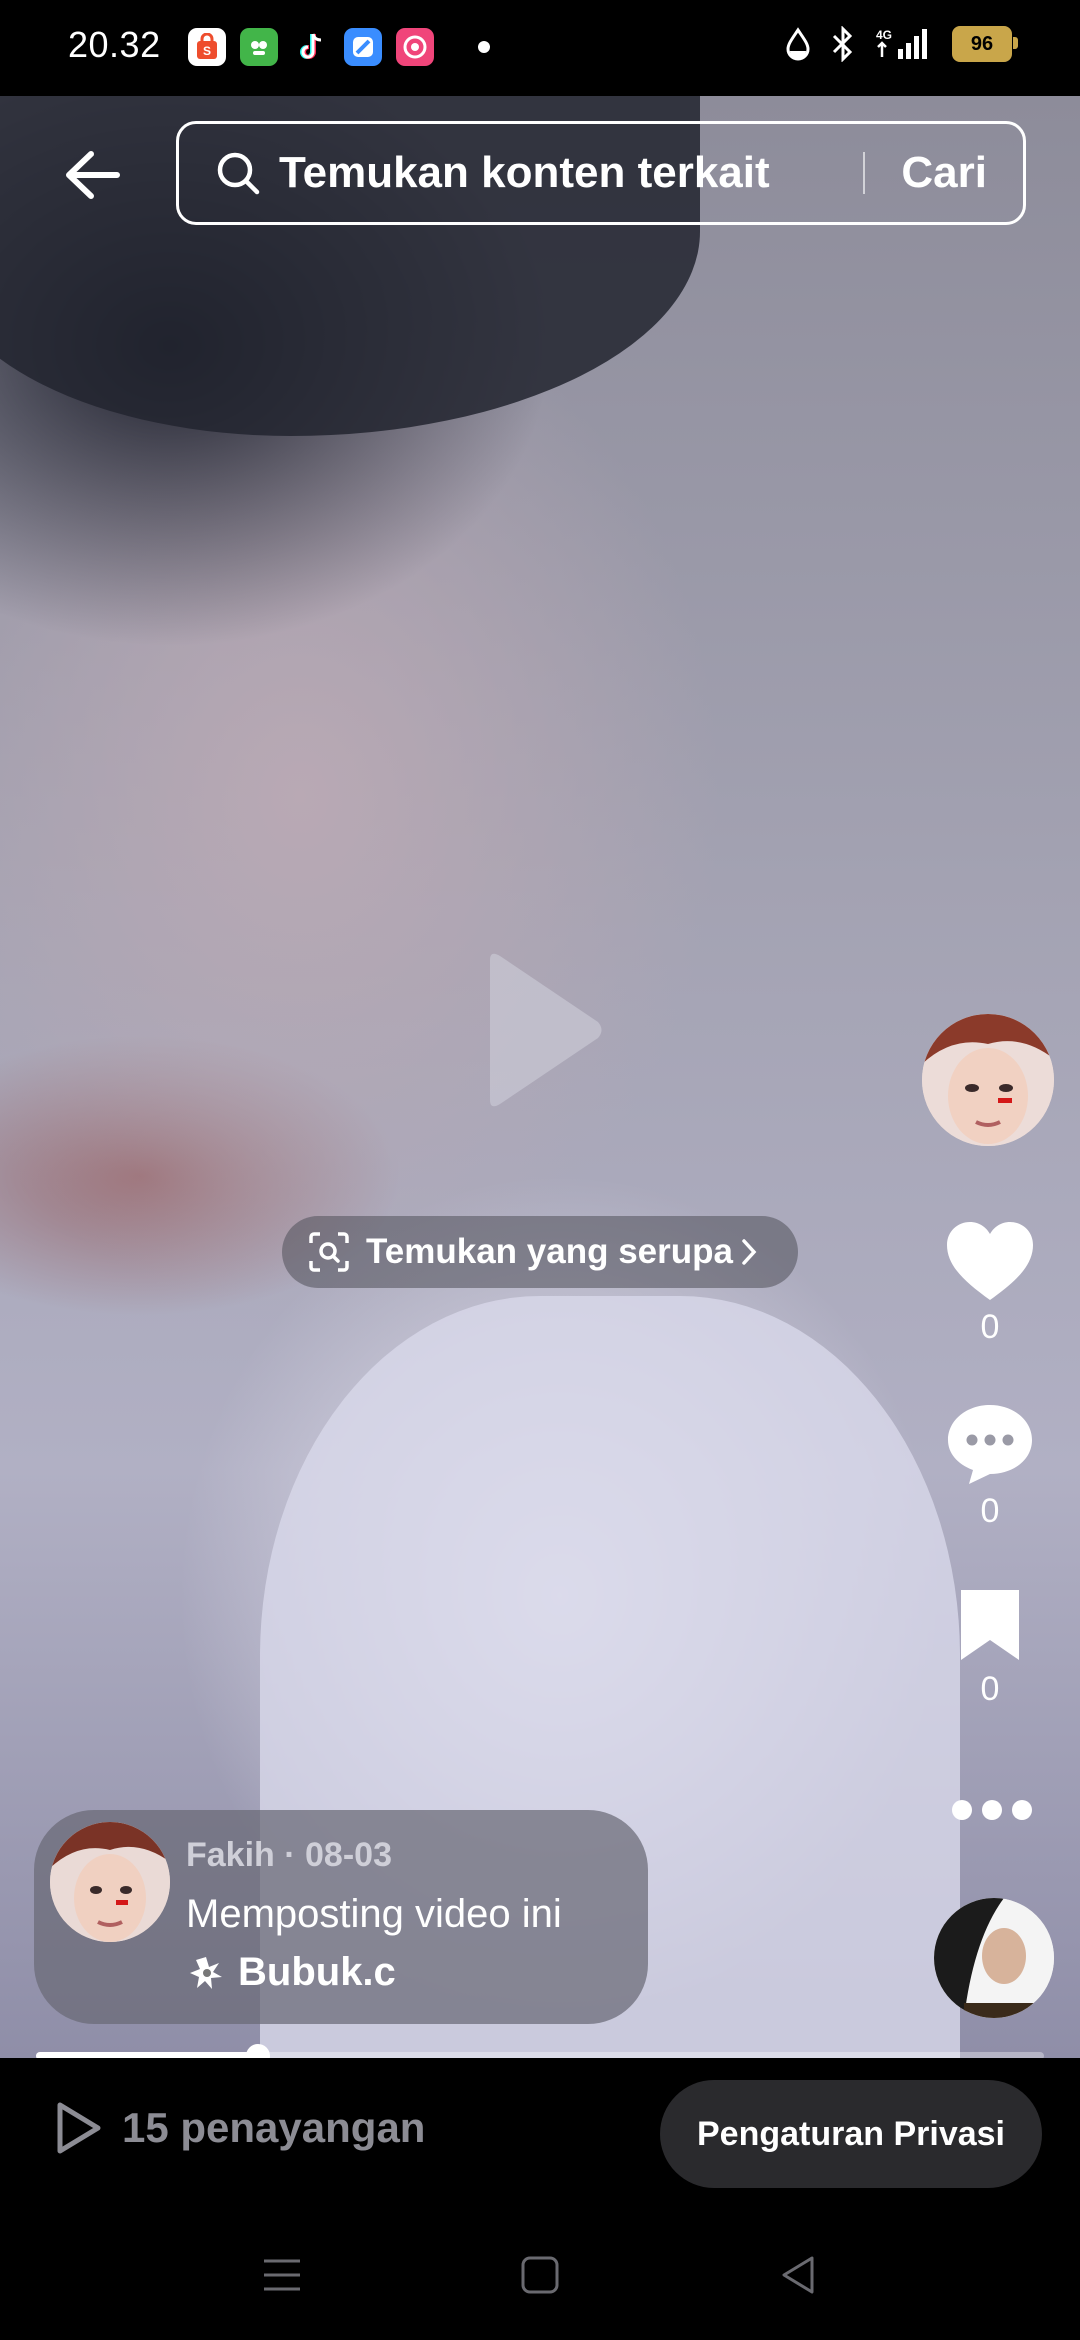  Describe the element at coordinates (884, 35) in the screenshot. I see `network-type: 4G` at that location.